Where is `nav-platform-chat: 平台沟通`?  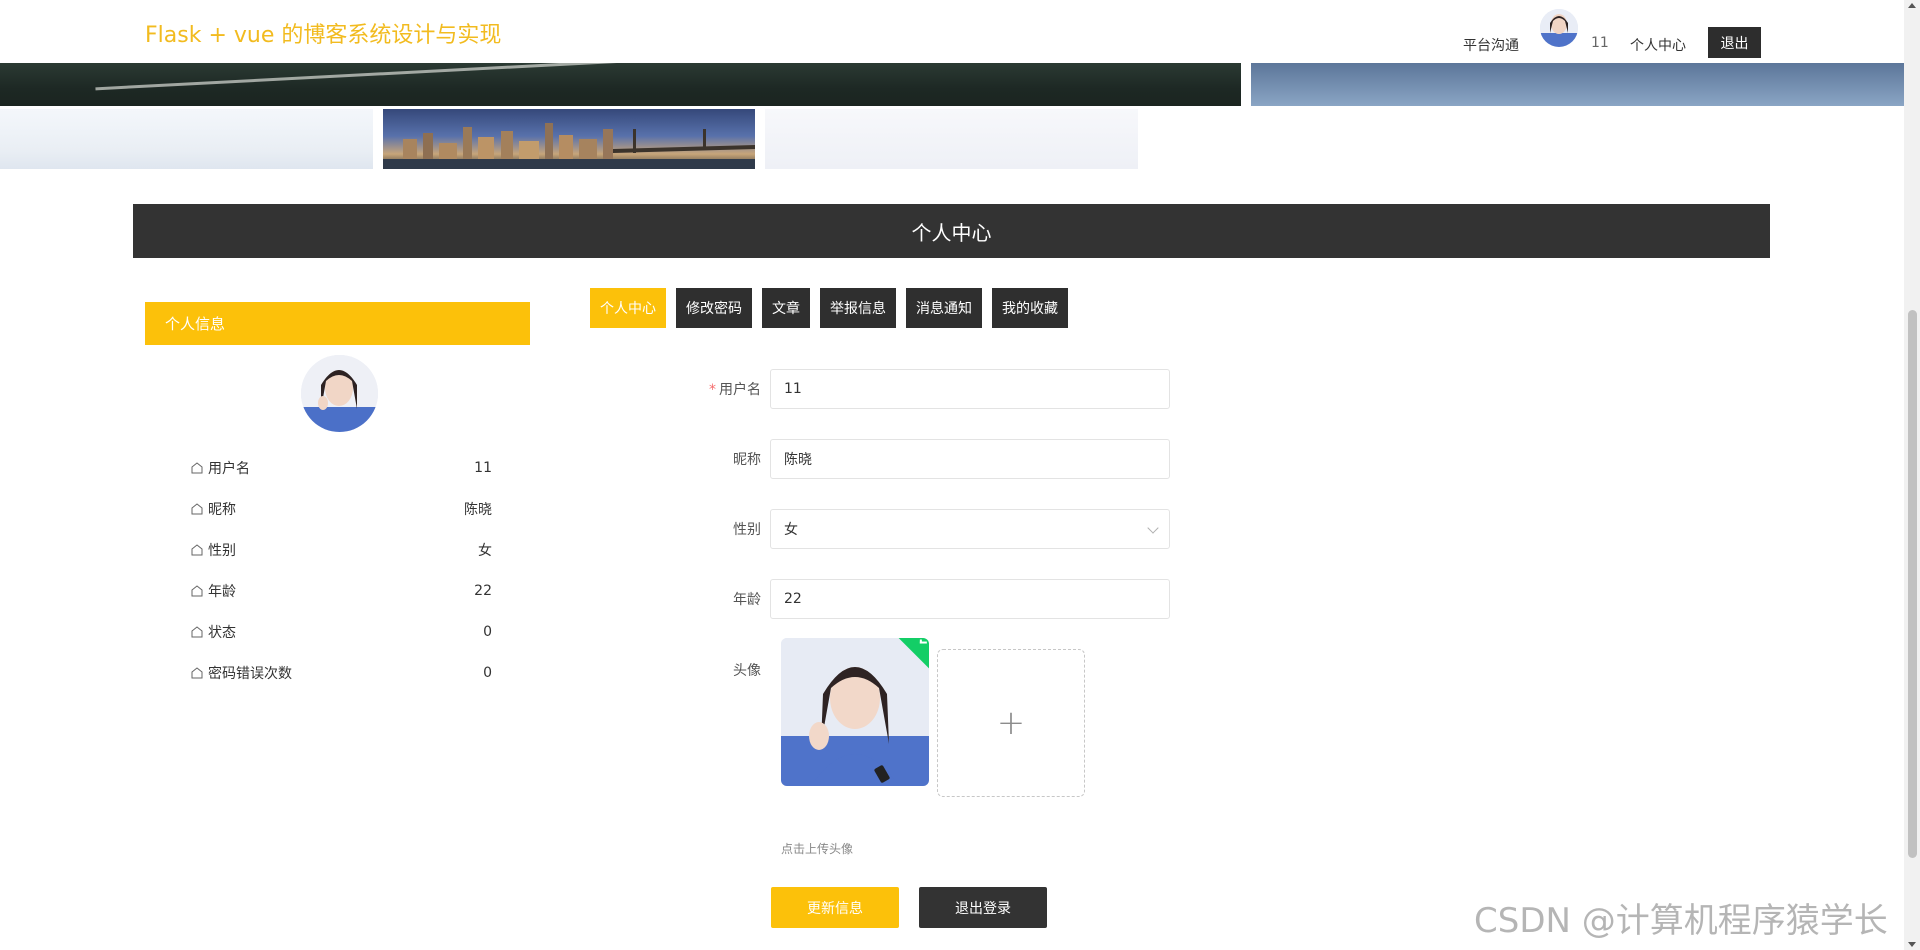 nav-platform-chat: 平台沟通 is located at coordinates (1491, 45).